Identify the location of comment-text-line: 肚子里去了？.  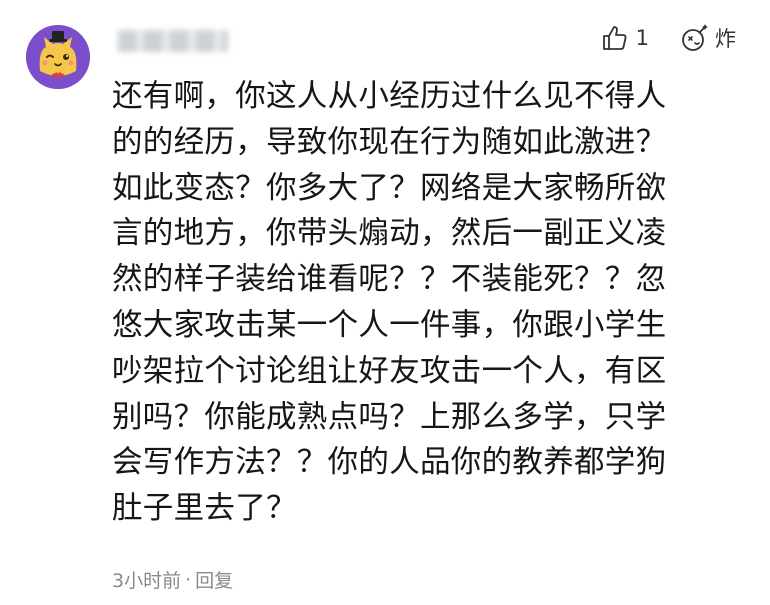
(204, 509).